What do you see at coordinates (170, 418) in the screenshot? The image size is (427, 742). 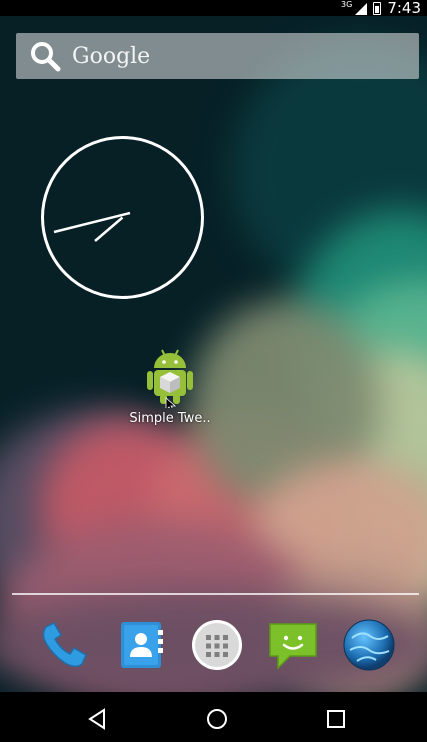 I see `app-label: Simple Twe..` at bounding box center [170, 418].